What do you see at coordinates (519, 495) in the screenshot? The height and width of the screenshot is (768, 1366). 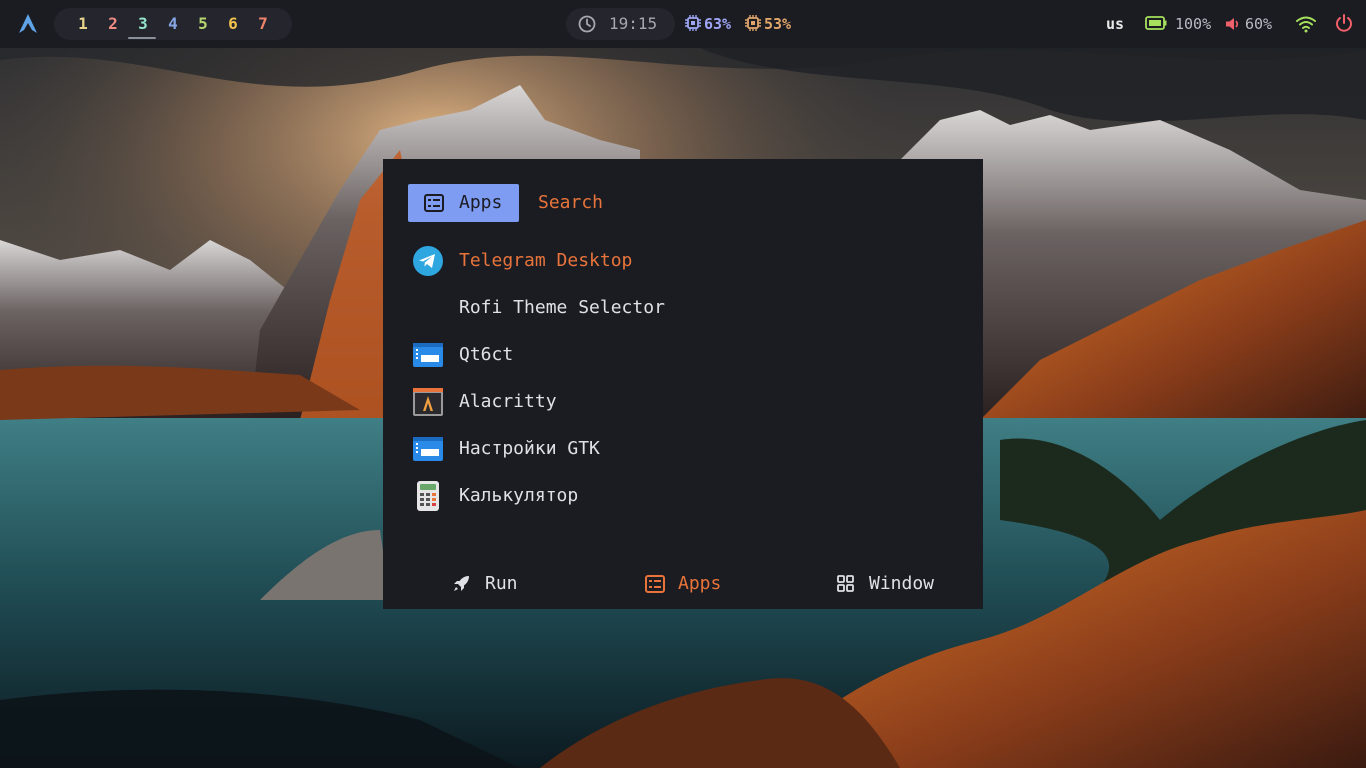 I see `app-label: Калькулятор` at bounding box center [519, 495].